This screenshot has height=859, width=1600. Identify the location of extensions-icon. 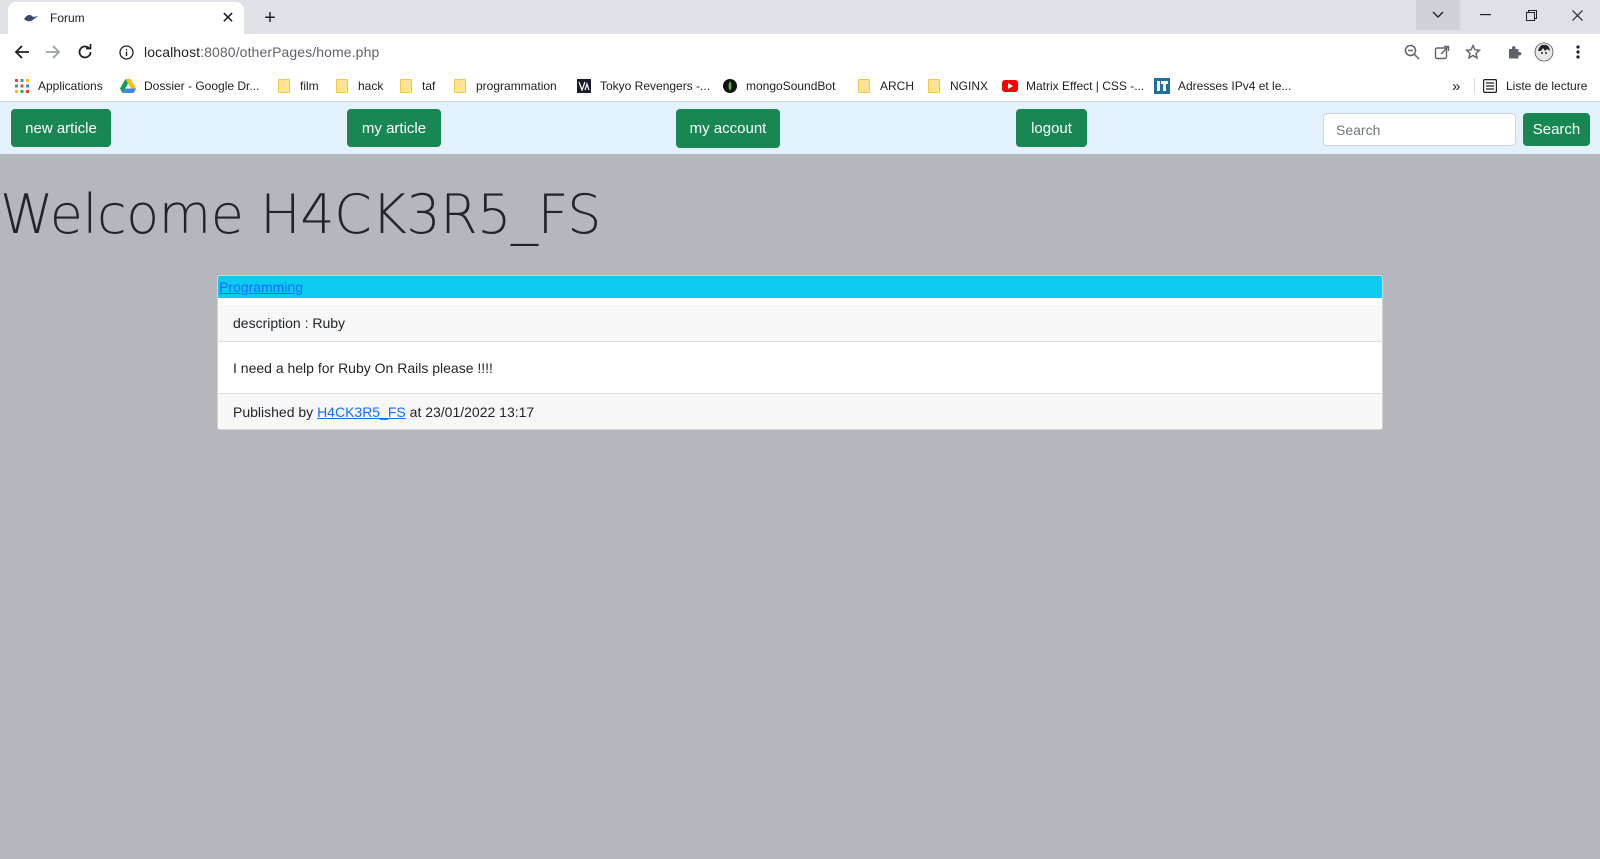
(1514, 52).